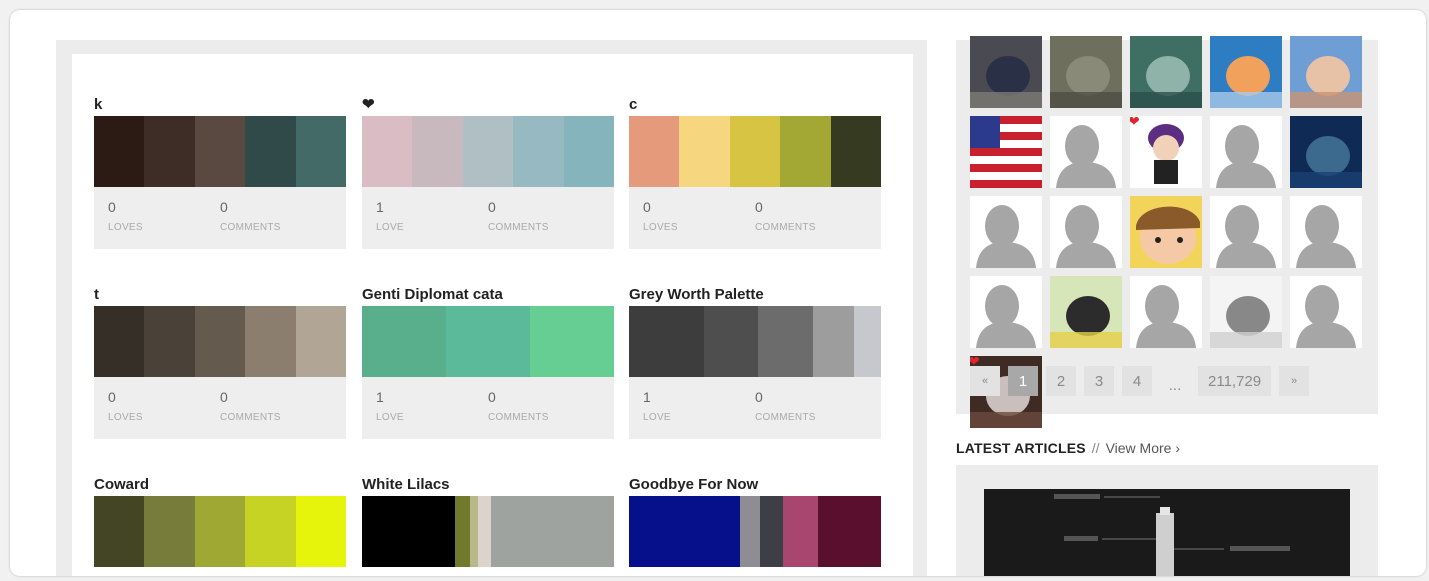 The height and width of the screenshot is (581, 1429). What do you see at coordinates (220, 105) in the screenshot?
I see `palette-title: k` at bounding box center [220, 105].